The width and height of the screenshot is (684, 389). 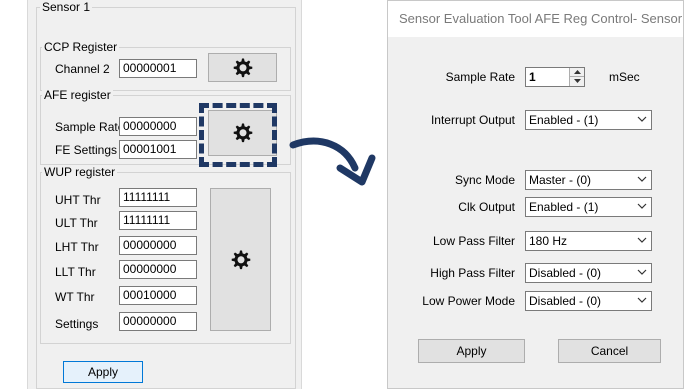 What do you see at coordinates (577, 72) in the screenshot?
I see `stepper-up-icon` at bounding box center [577, 72].